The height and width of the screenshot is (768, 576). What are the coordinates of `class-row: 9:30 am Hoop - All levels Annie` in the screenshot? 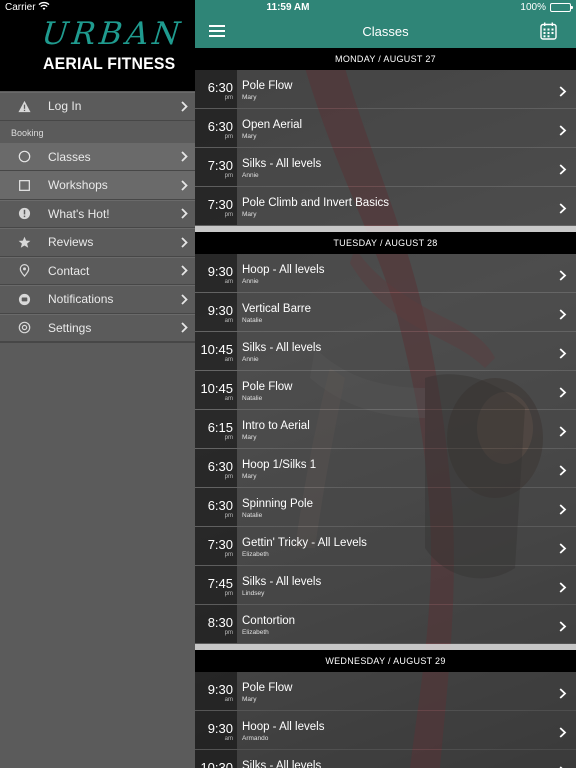 It's located at (385, 273).